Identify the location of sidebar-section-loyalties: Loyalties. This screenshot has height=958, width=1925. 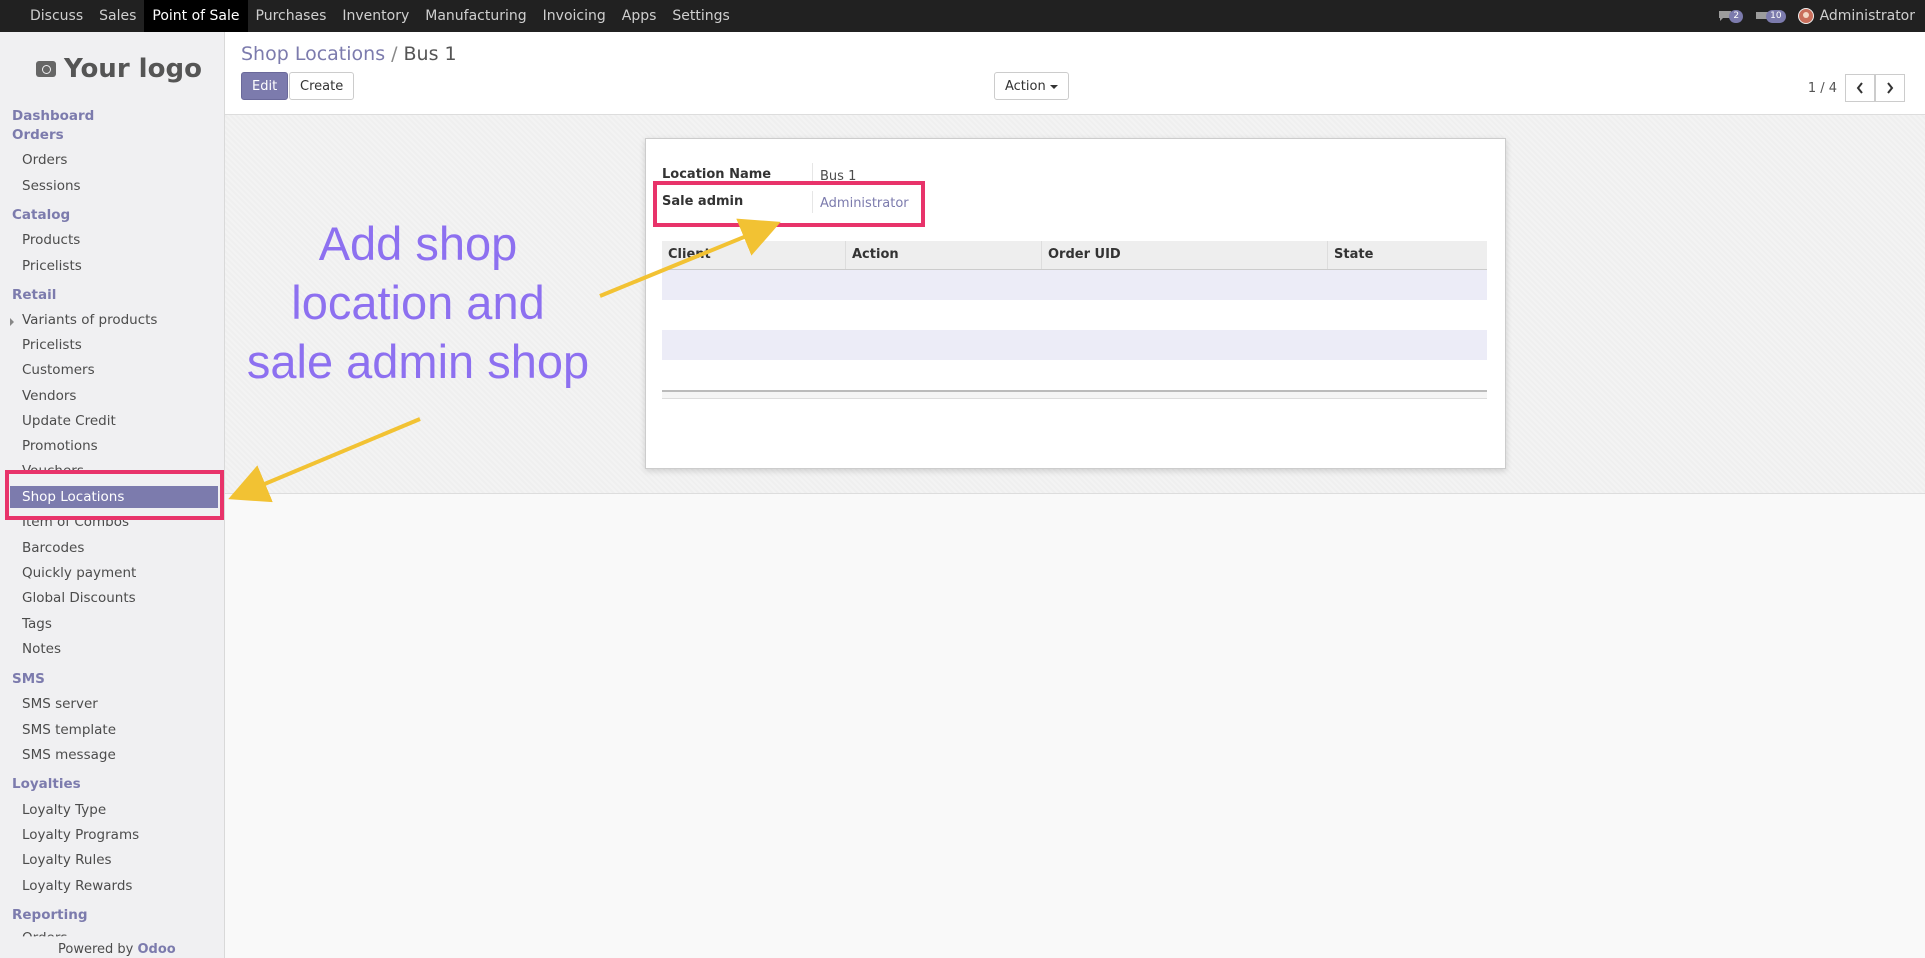
(46, 784).